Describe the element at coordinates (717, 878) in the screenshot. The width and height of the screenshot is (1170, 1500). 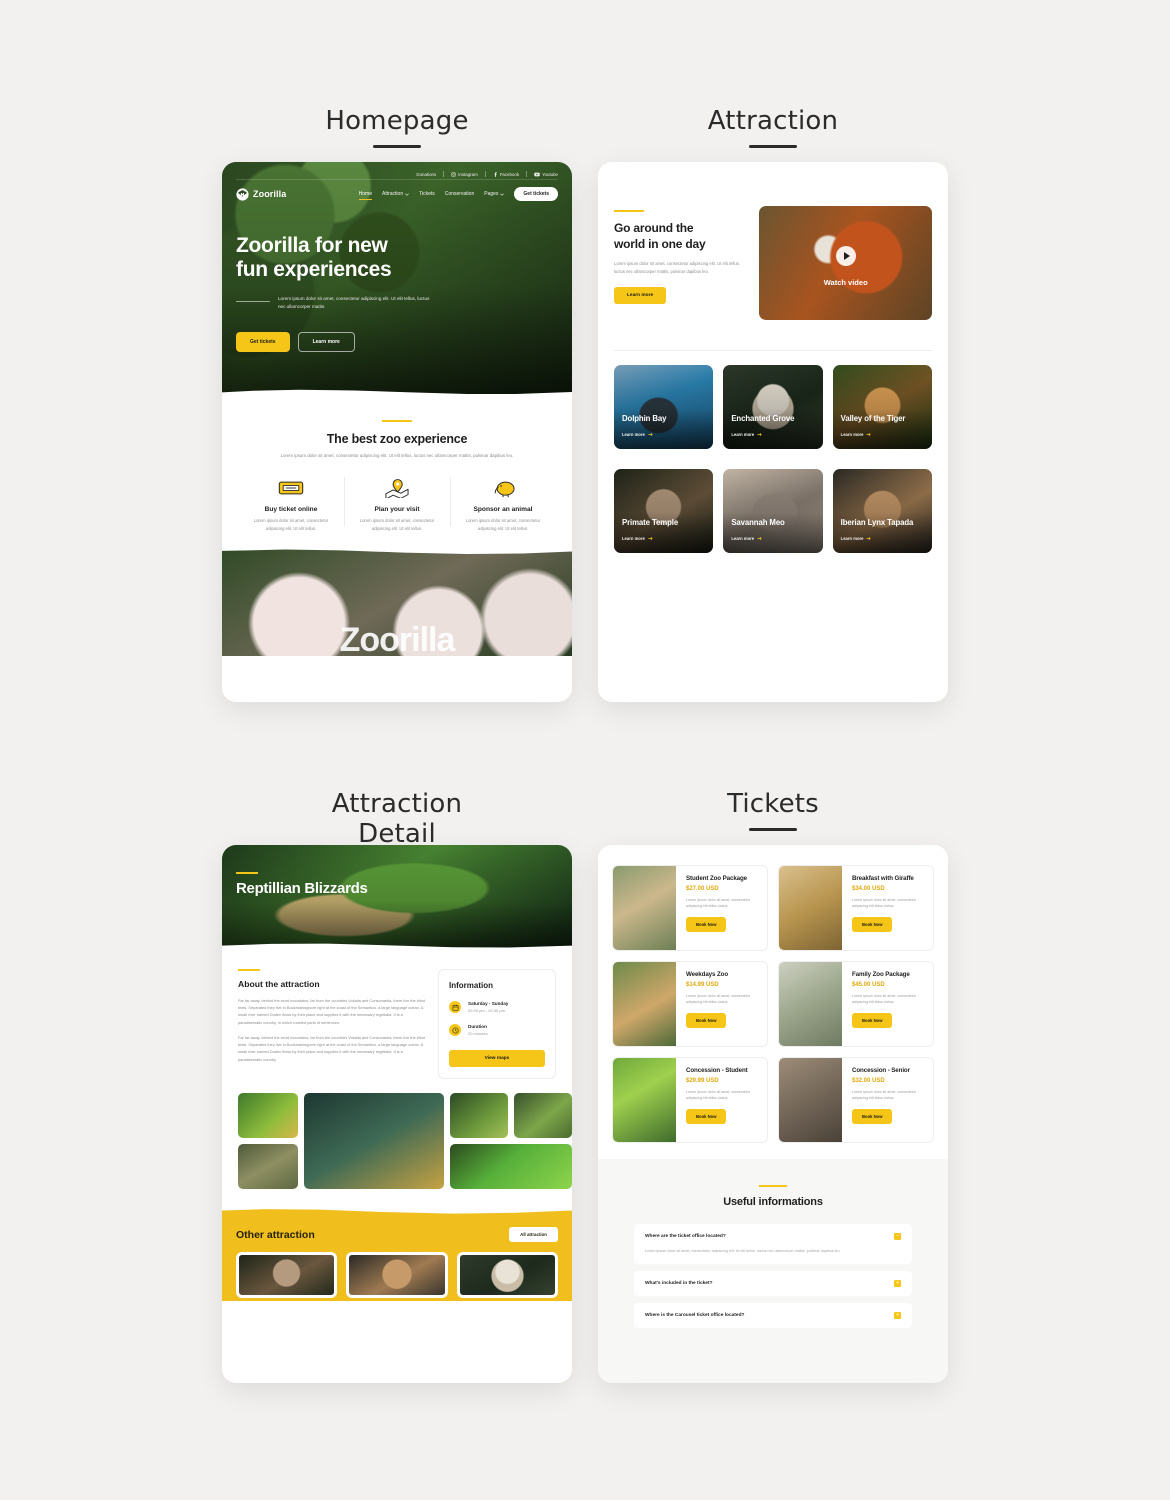
I see `ticket-title: Student Zoo Package` at that location.